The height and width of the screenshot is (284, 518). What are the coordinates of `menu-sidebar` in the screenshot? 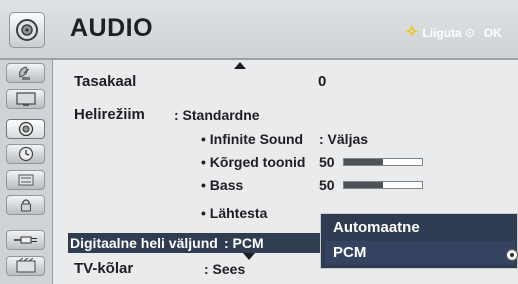 It's located at (26, 172).